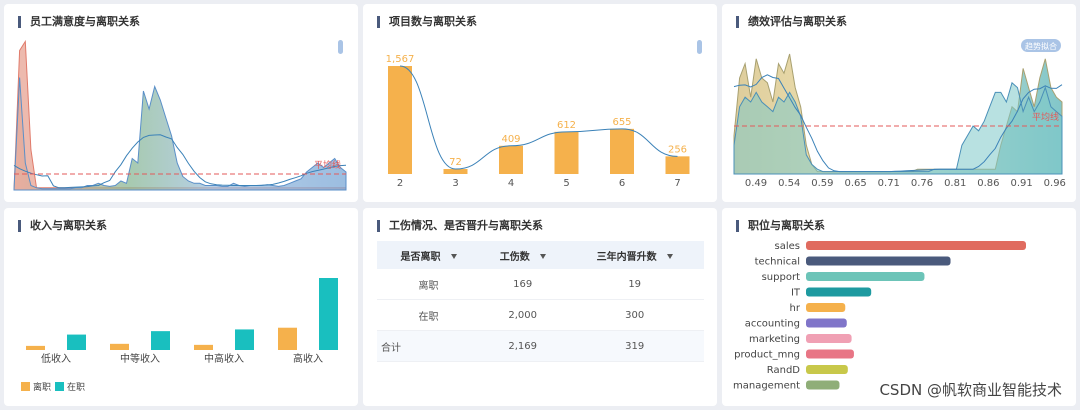 Image resolution: width=1080 pixels, height=410 pixels. What do you see at coordinates (538, 117) in the screenshot?
I see `trend-line` at bounding box center [538, 117].